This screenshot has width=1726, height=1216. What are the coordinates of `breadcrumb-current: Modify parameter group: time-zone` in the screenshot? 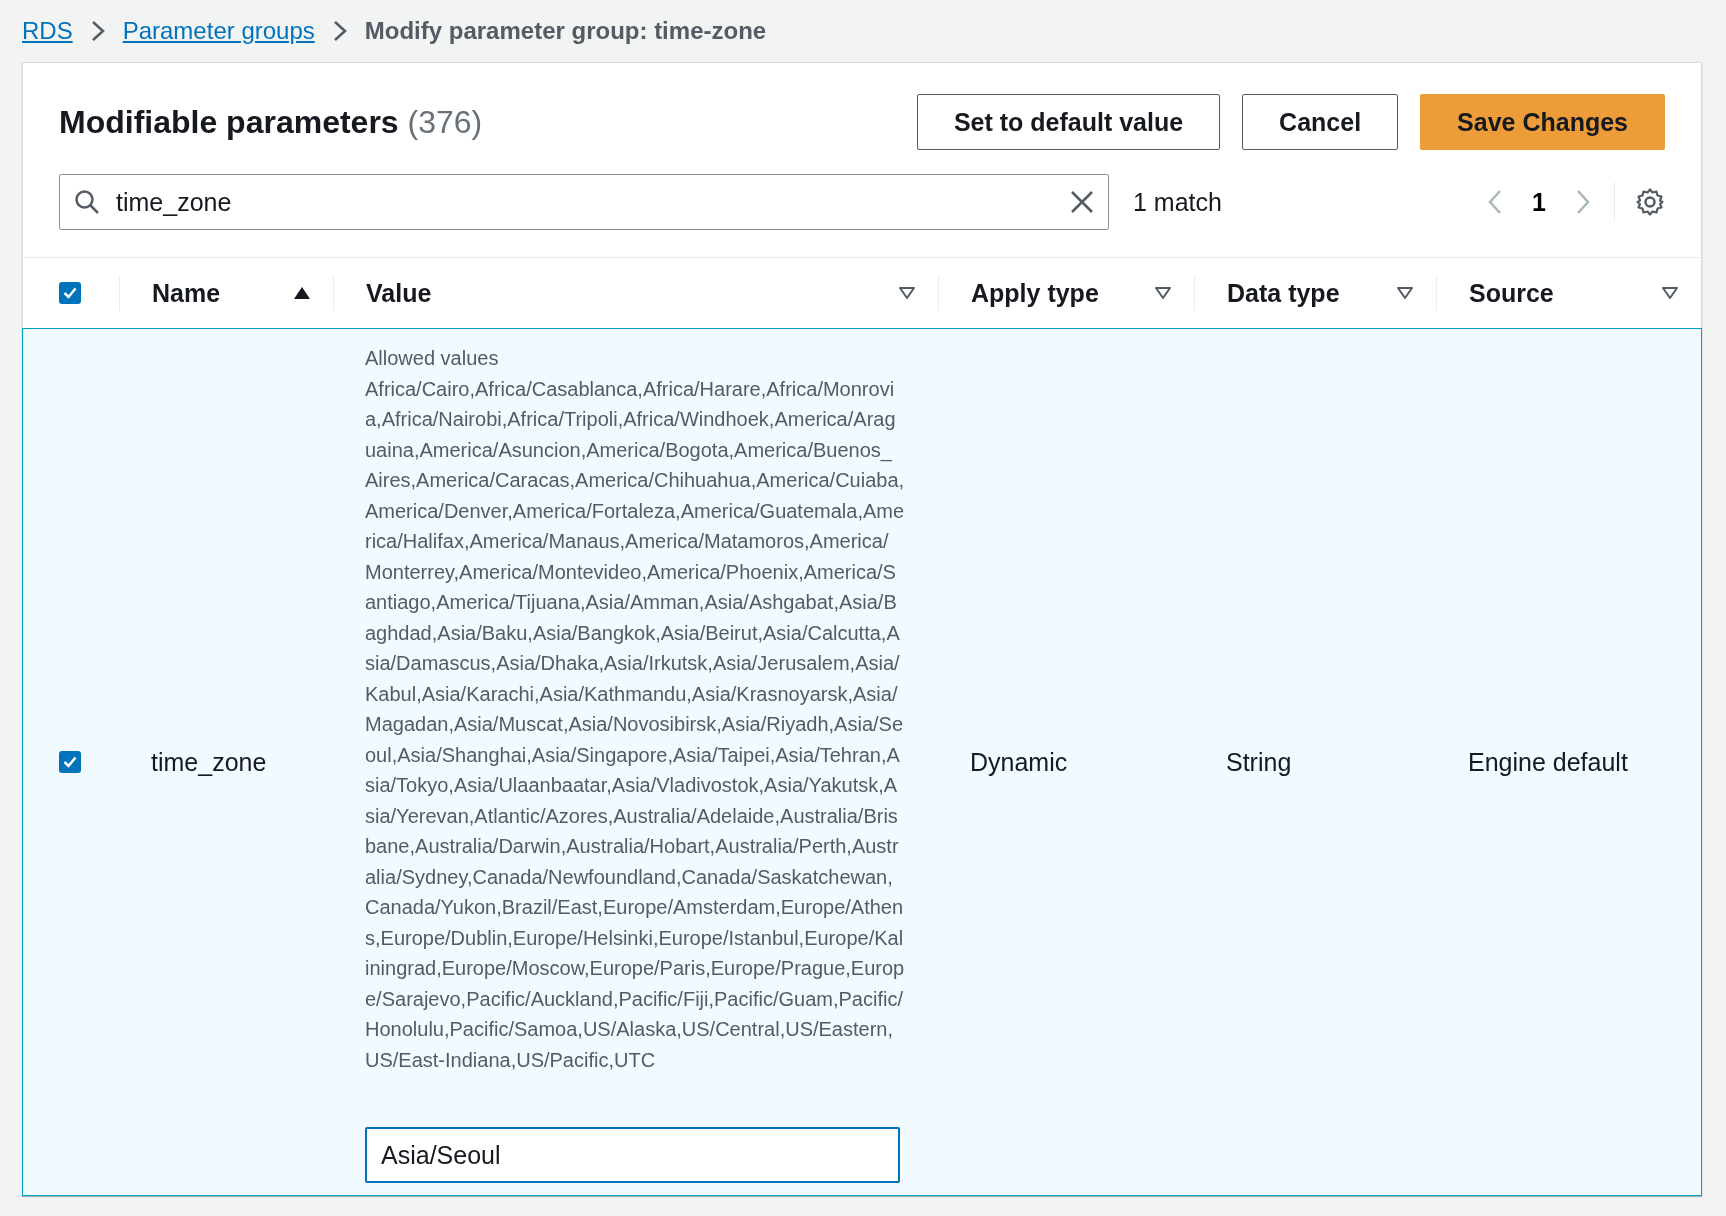 It's located at (565, 31).